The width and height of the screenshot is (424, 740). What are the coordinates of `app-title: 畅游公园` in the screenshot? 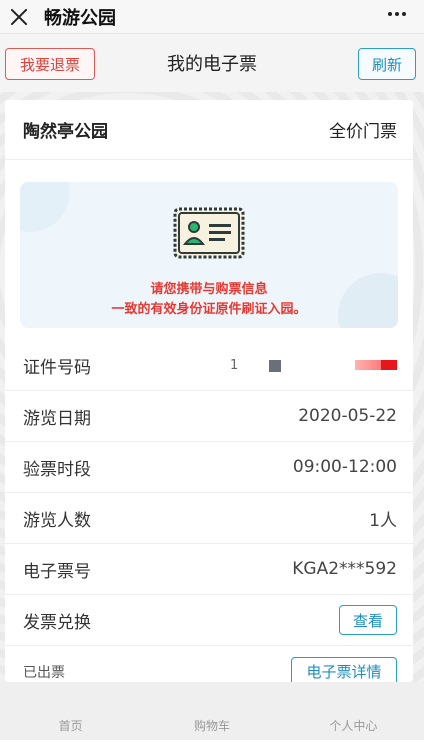 It's located at (80, 18).